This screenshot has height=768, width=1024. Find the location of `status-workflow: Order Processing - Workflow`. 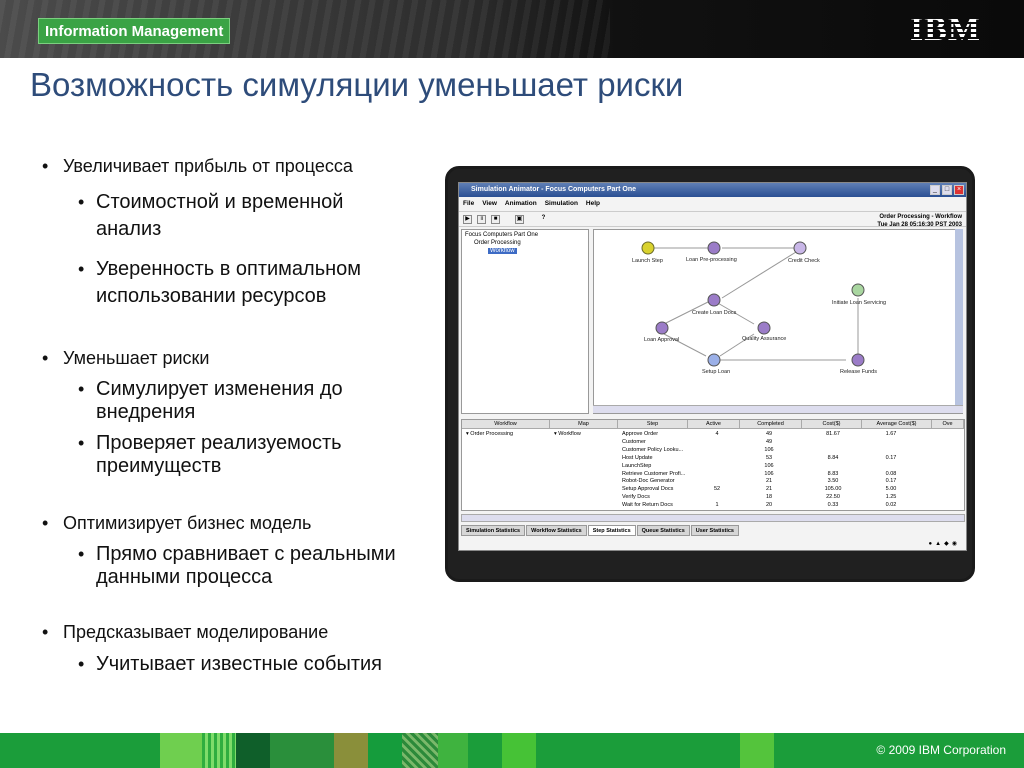

status-workflow: Order Processing - Workflow is located at coordinates (920, 217).